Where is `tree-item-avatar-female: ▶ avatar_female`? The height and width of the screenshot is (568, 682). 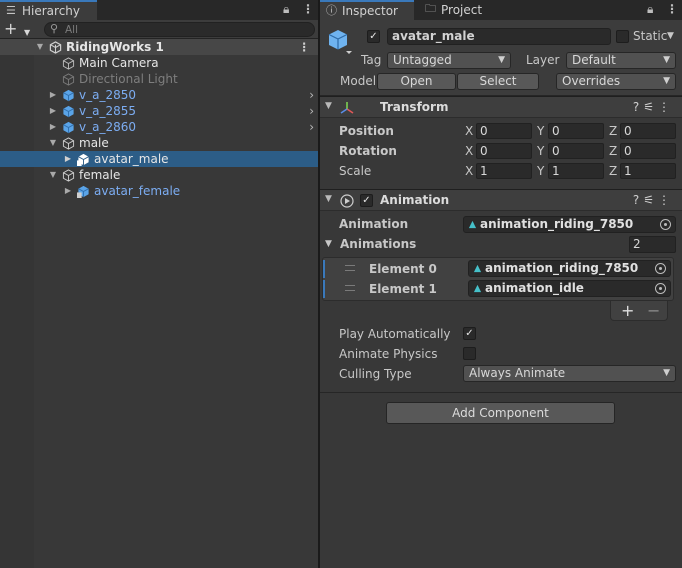 tree-item-avatar-female: ▶ avatar_female is located at coordinates (159, 191).